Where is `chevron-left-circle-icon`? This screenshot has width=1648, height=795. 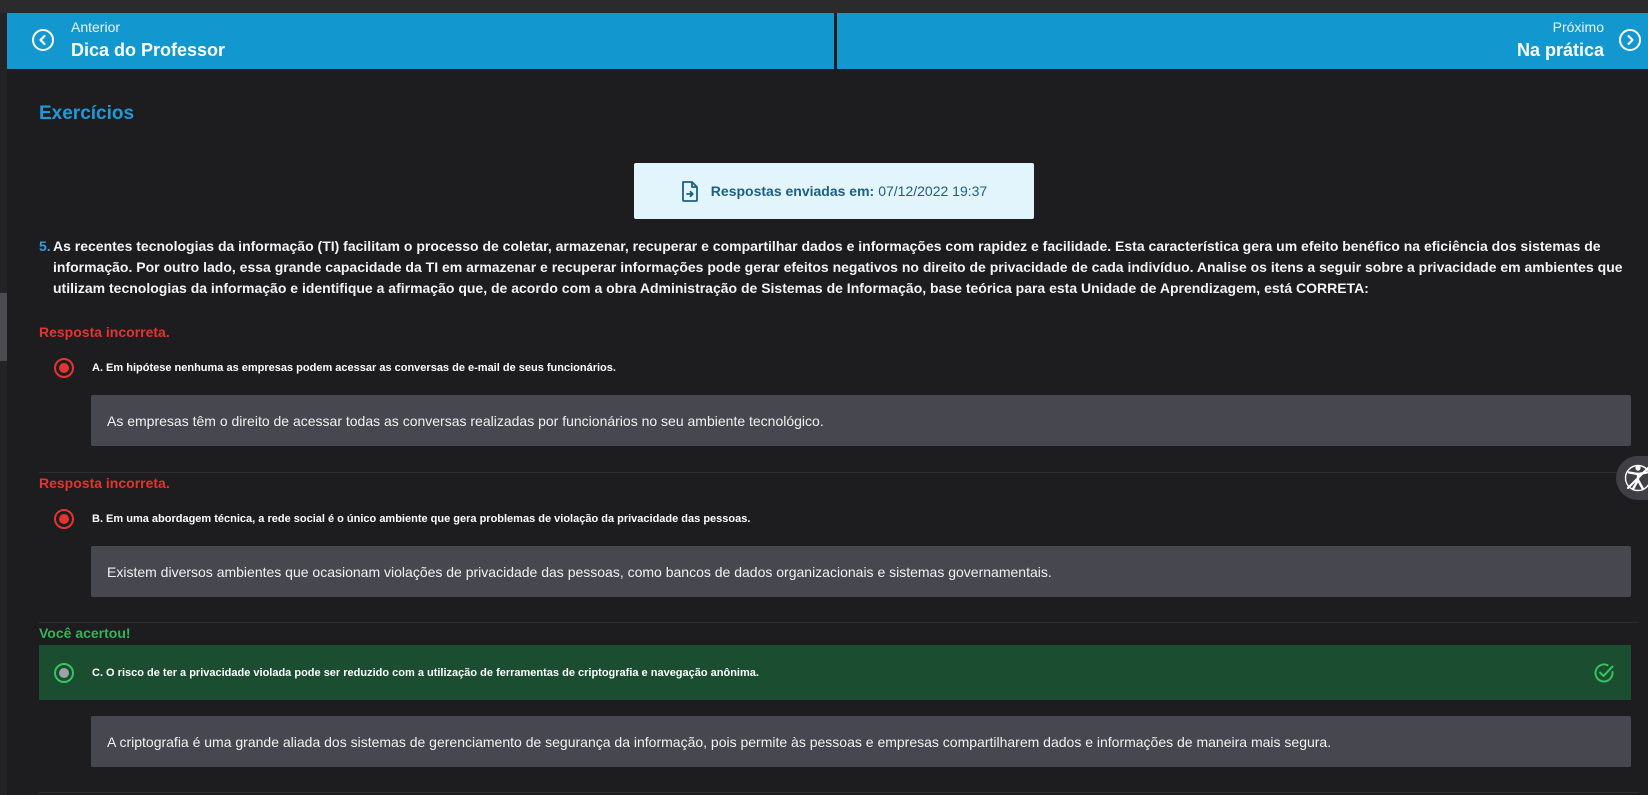
chevron-left-circle-icon is located at coordinates (43, 40).